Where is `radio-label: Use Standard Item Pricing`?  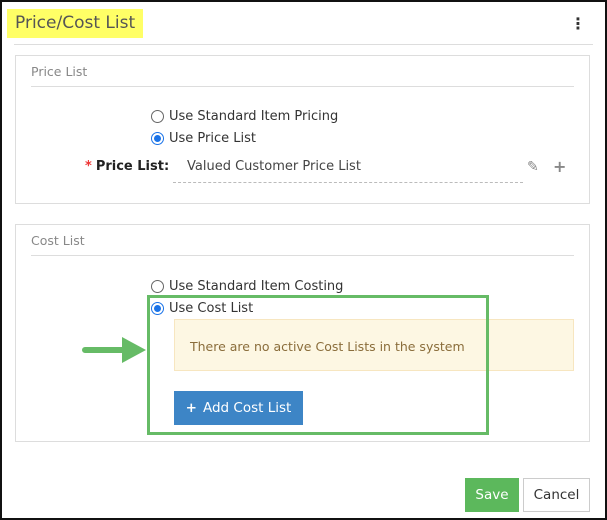
radio-label: Use Standard Item Pricing is located at coordinates (254, 116).